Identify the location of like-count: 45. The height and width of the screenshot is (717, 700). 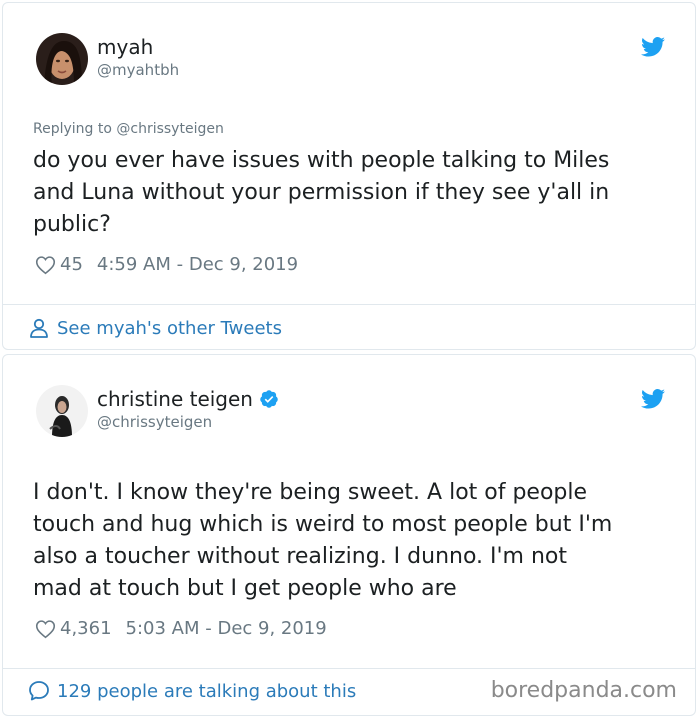
(71, 264).